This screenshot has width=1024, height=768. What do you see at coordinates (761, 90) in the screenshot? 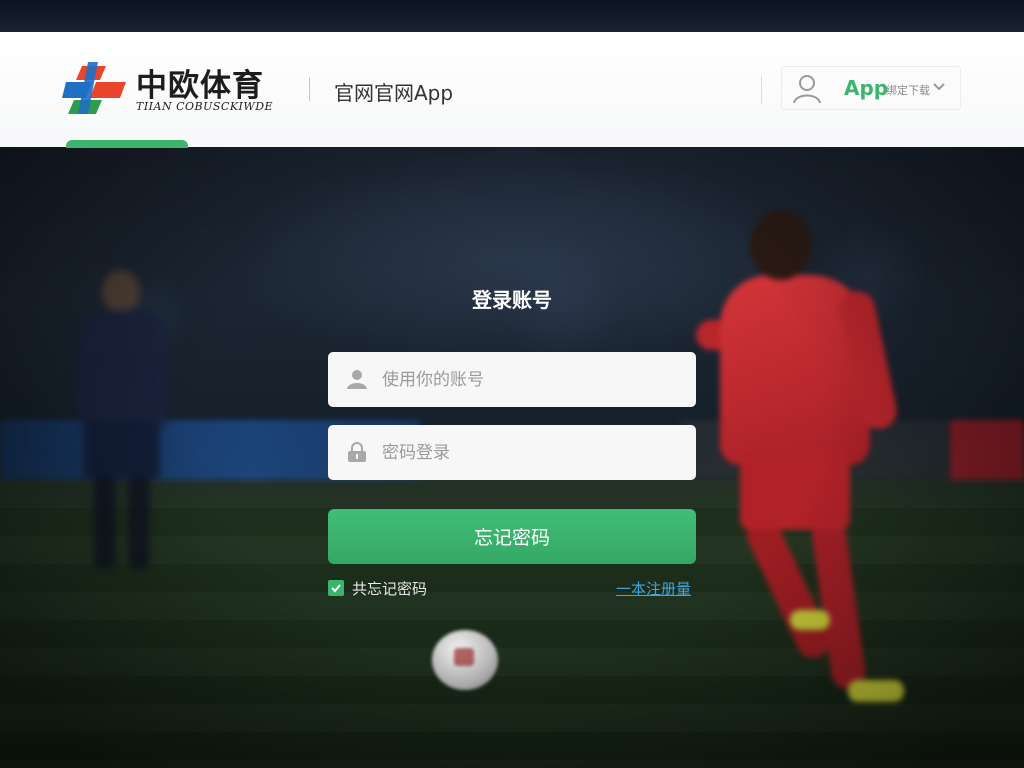
I see `header-divider-right` at bounding box center [761, 90].